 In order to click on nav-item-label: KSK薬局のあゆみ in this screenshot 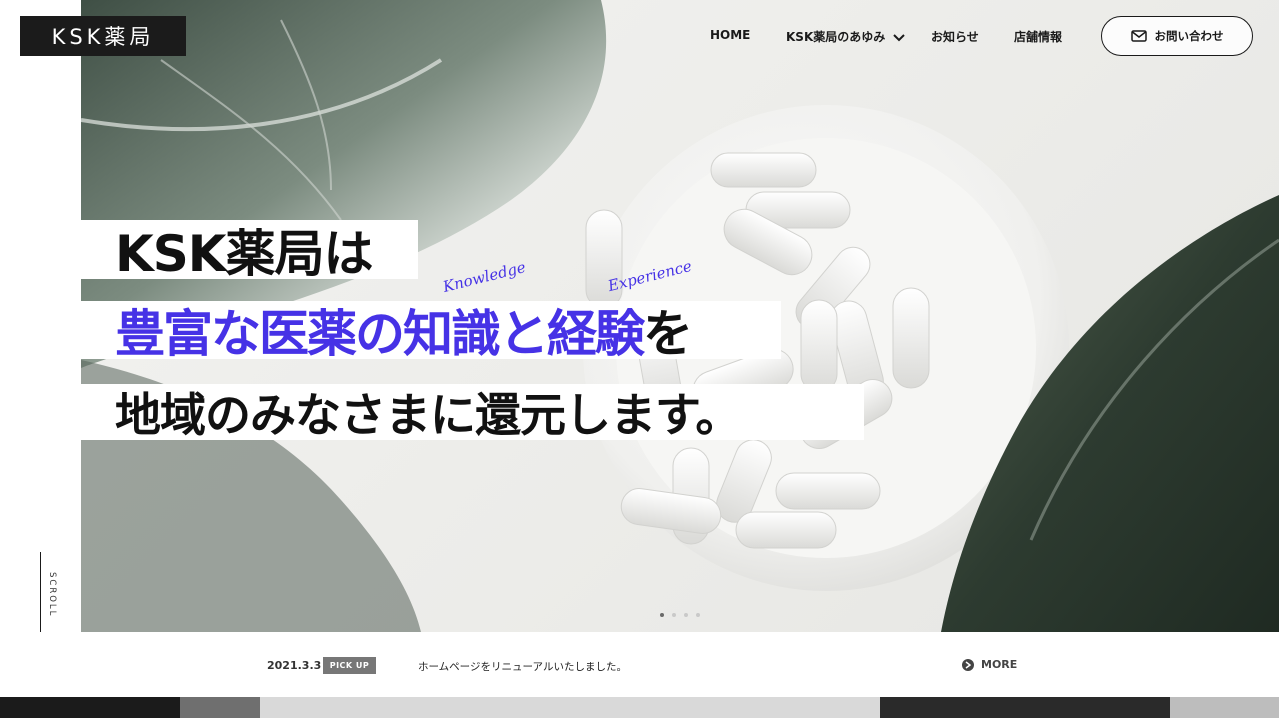, I will do `click(836, 37)`.